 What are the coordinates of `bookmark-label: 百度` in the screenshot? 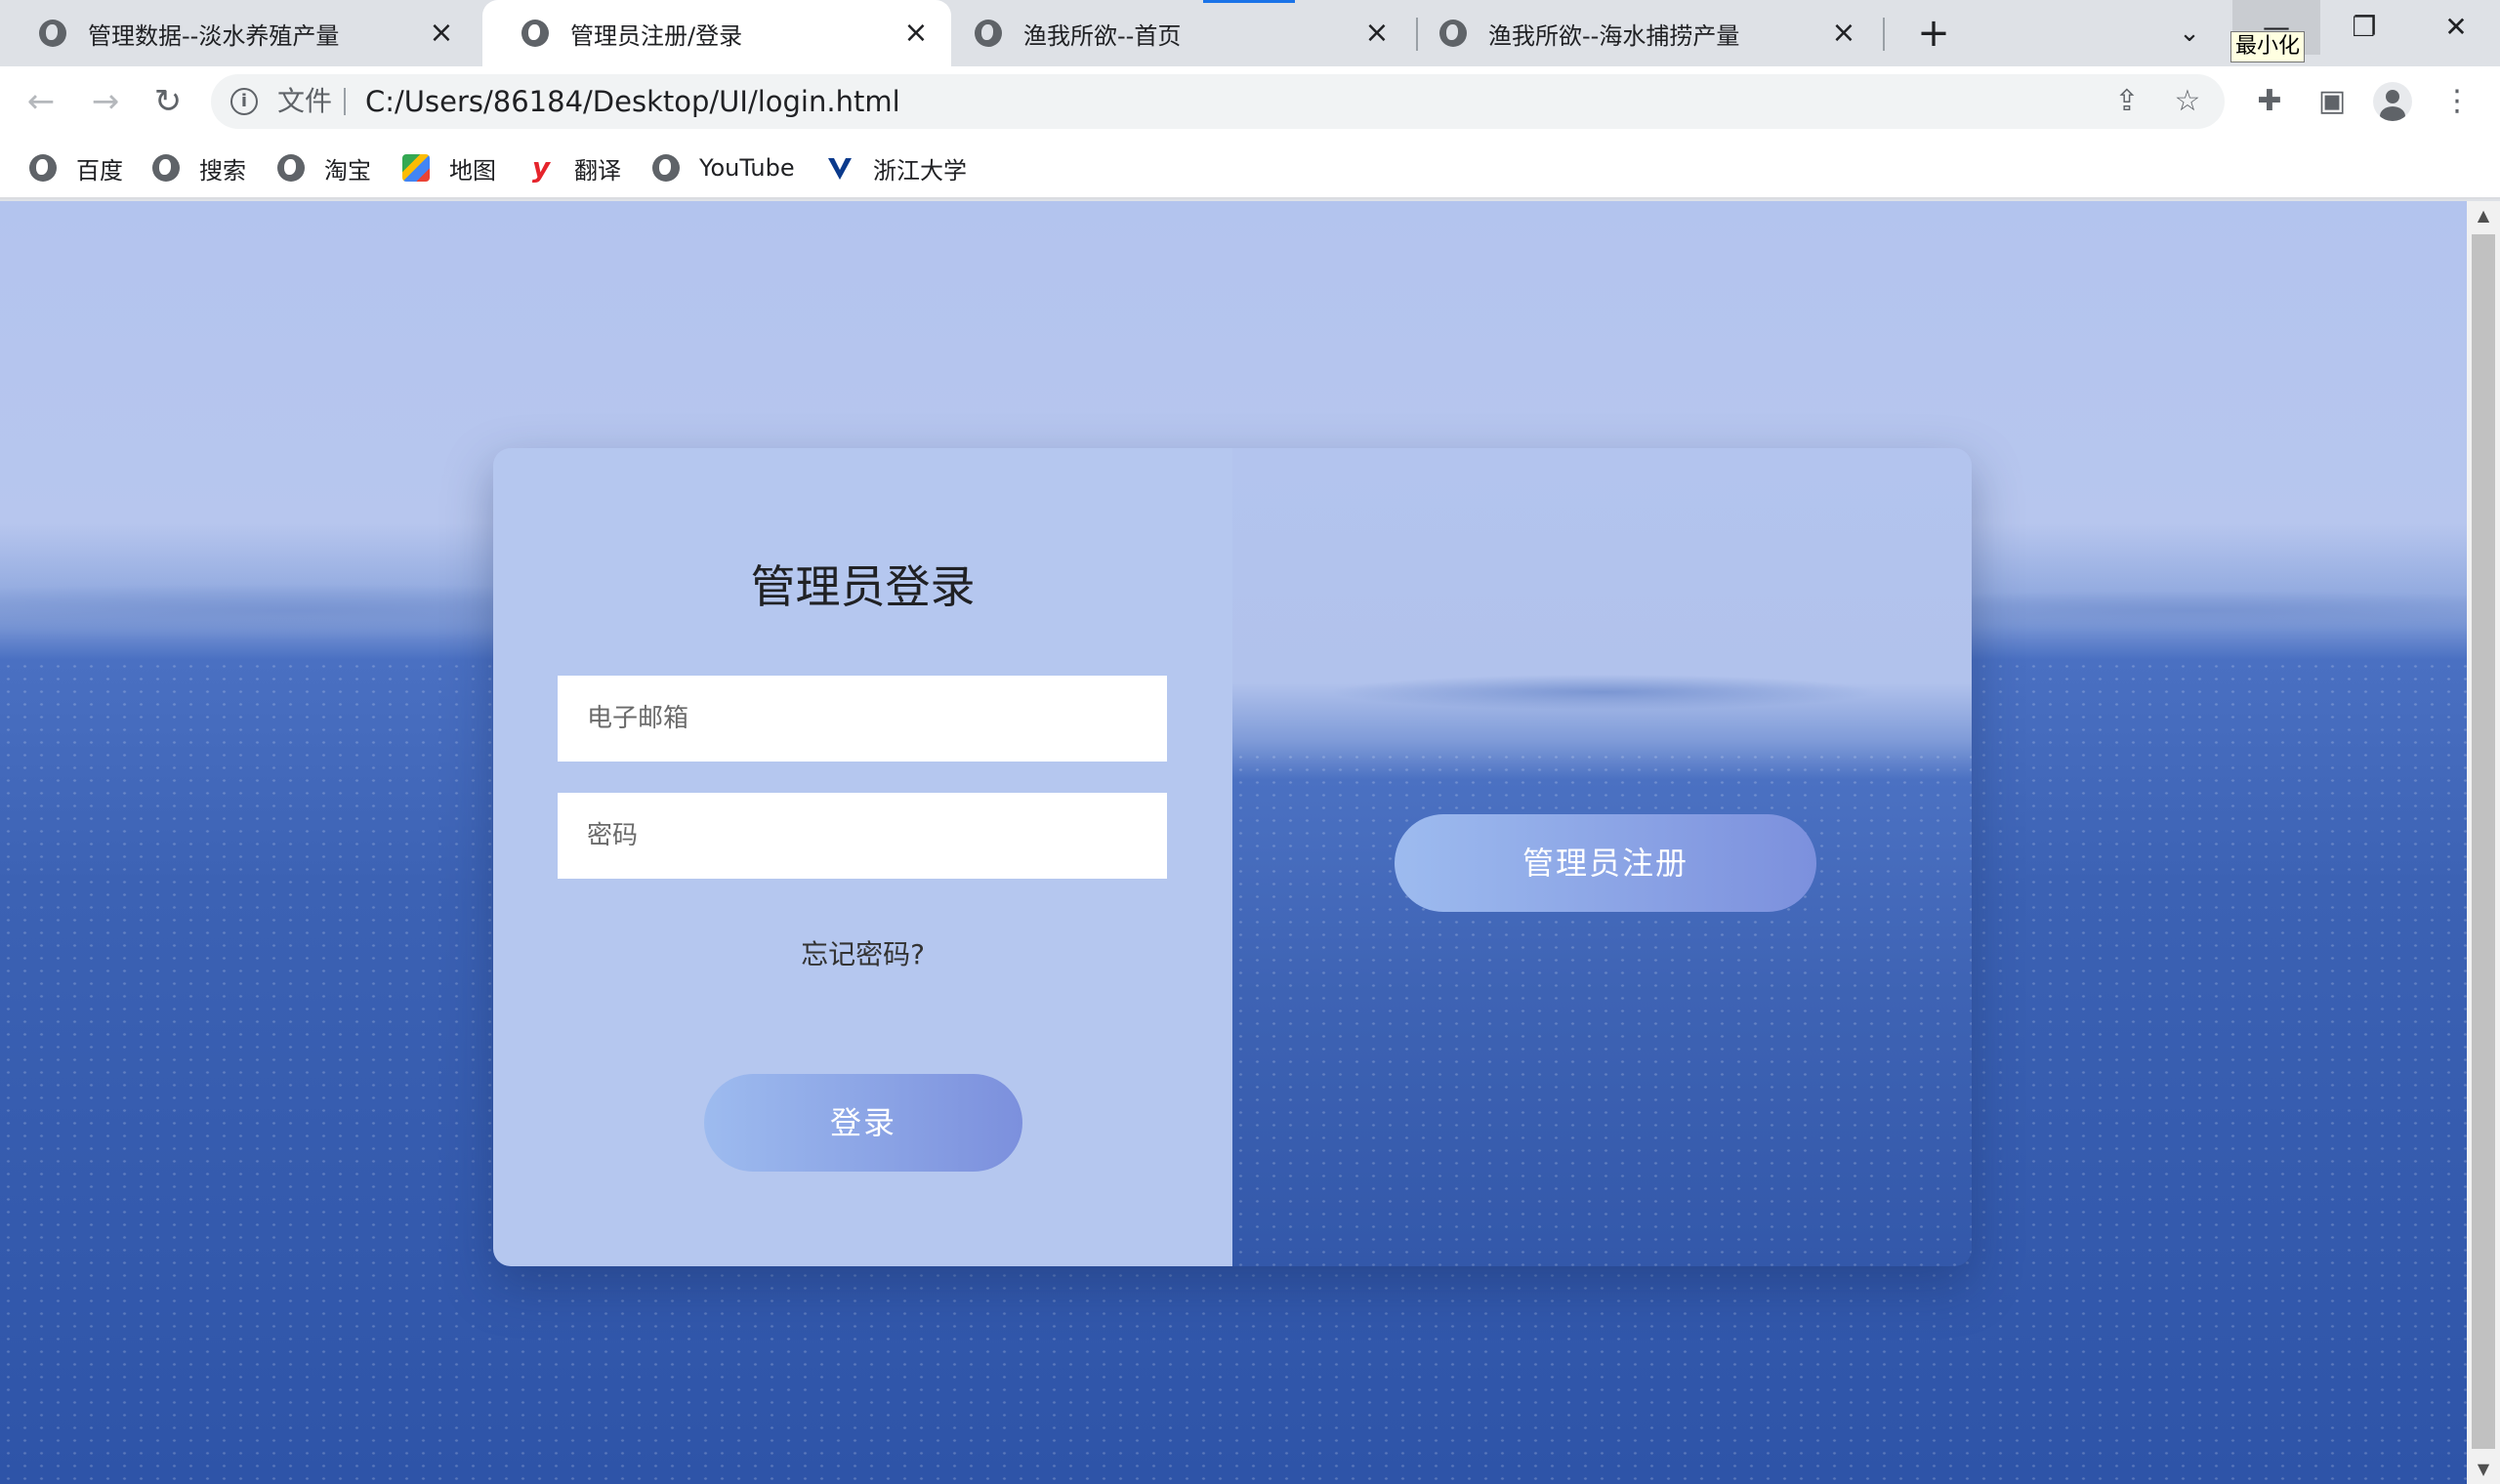 It's located at (99, 170).